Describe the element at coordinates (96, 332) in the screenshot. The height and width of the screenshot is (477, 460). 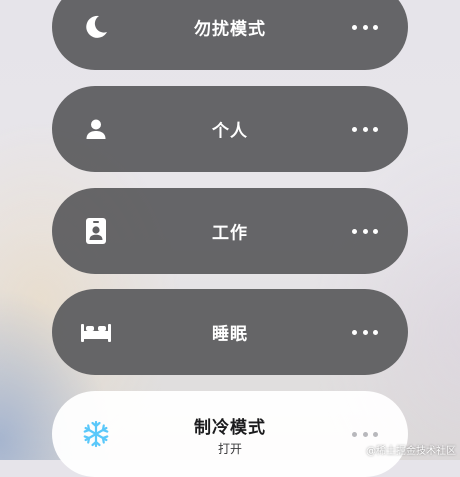
I see `bed-icon` at that location.